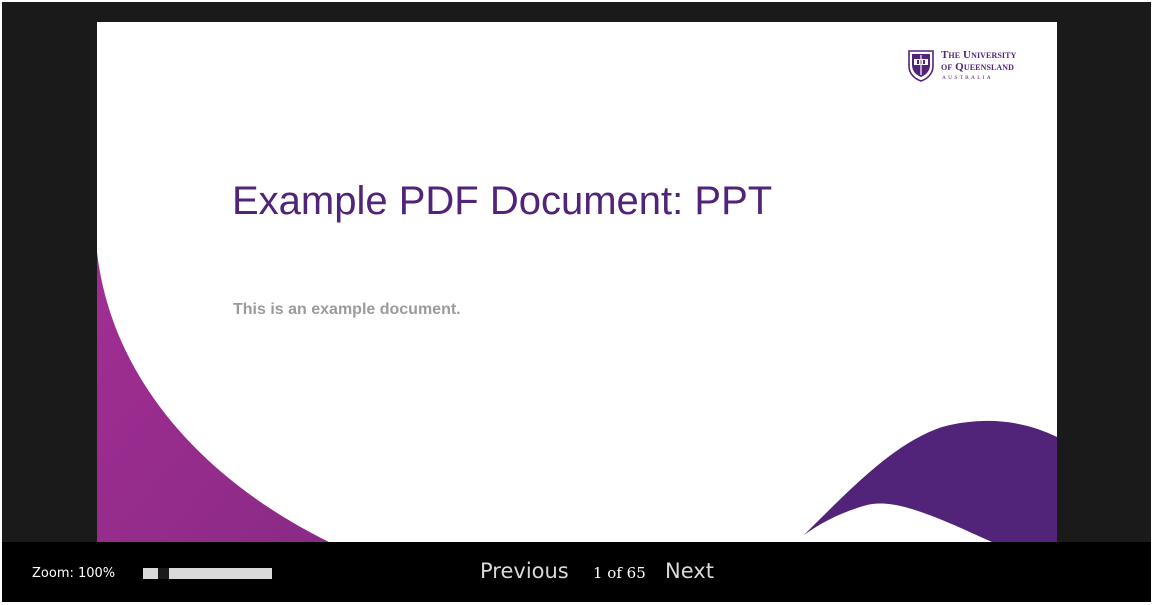 This screenshot has height=605, width=1155. I want to click on viewer-toolbar: Zoom: 100% Previous 1 of 65 Next, so click(576, 572).